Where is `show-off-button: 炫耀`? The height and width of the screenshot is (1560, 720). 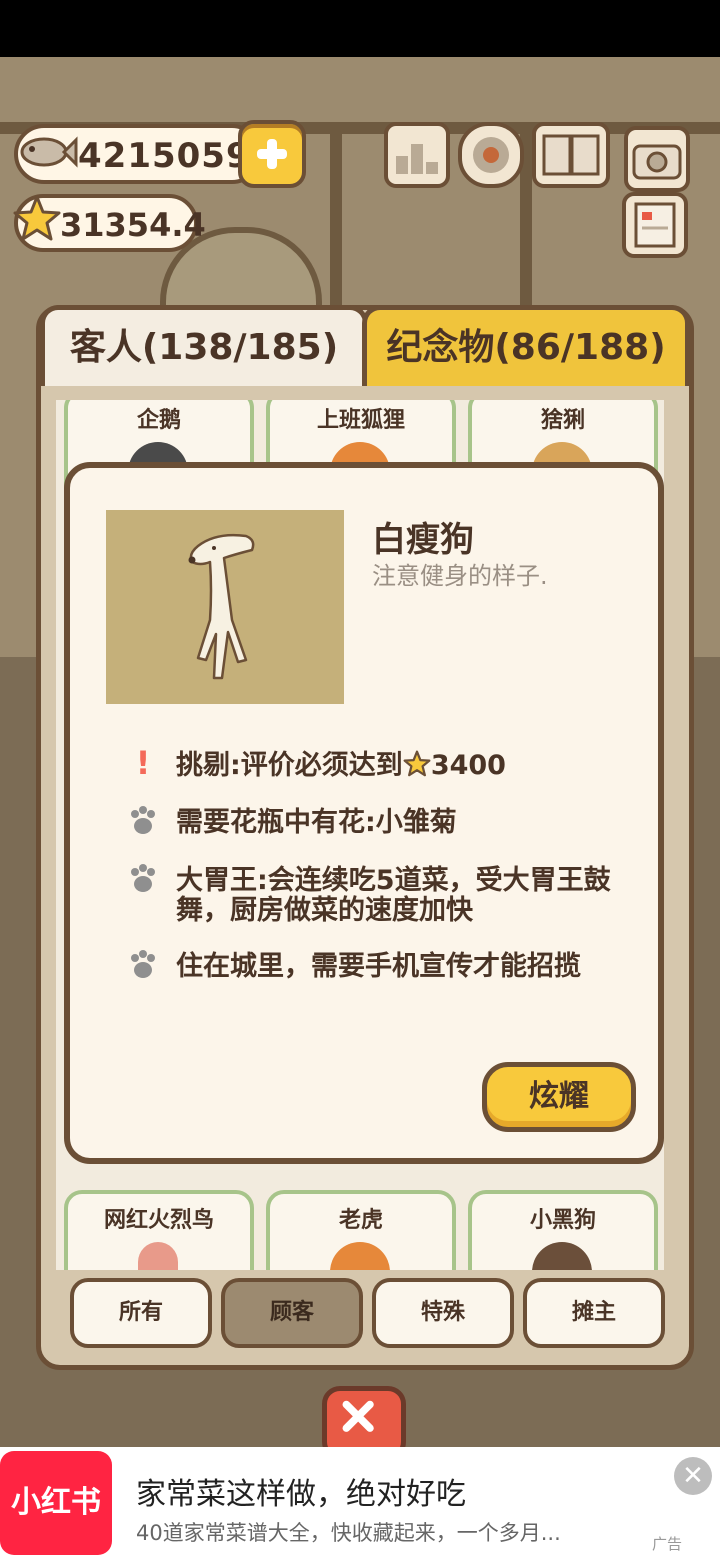
show-off-button: 炫耀 is located at coordinates (559, 1097).